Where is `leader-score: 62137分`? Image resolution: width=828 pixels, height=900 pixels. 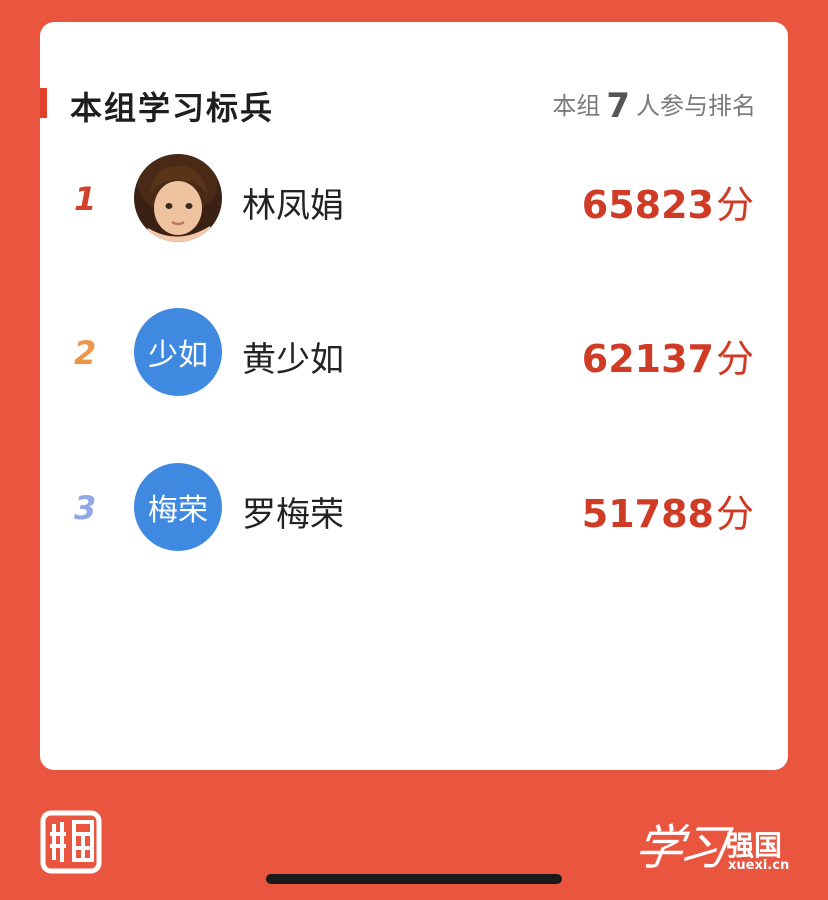
leader-score: 62137分 is located at coordinates (668, 355).